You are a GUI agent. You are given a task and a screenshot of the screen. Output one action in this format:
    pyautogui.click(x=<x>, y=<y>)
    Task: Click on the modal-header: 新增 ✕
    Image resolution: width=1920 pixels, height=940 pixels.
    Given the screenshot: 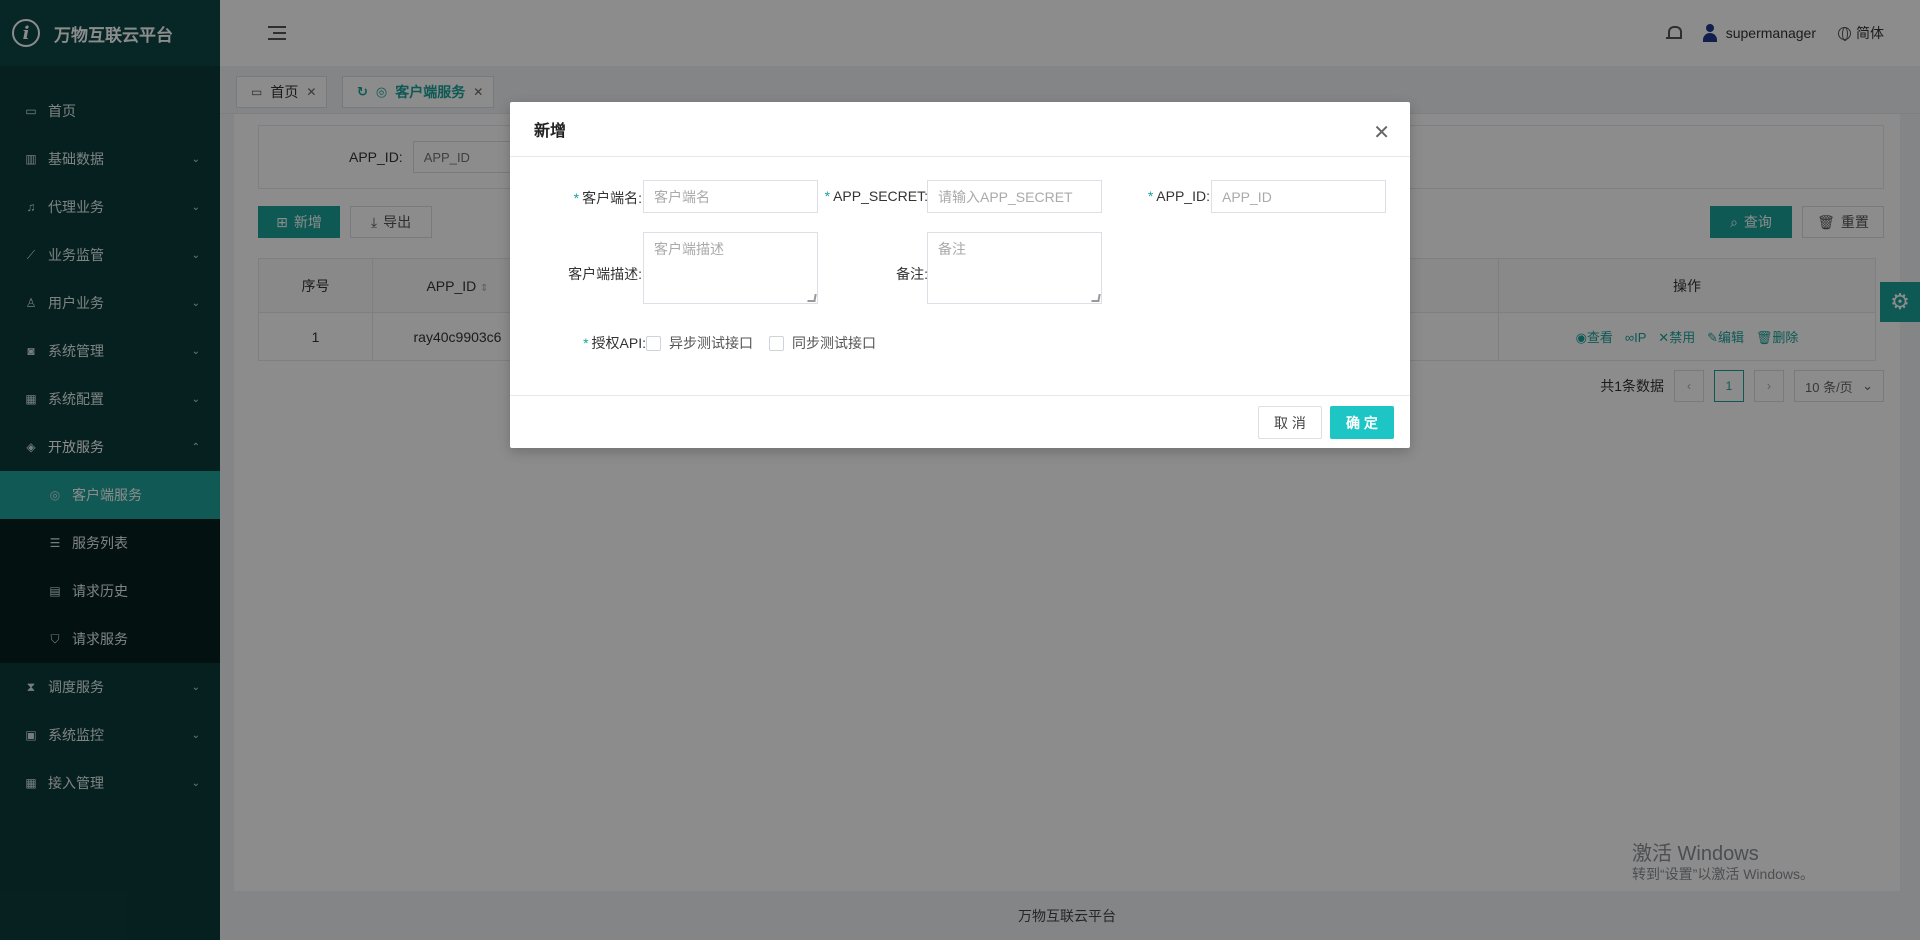 What is the action you would take?
    pyautogui.click(x=960, y=129)
    